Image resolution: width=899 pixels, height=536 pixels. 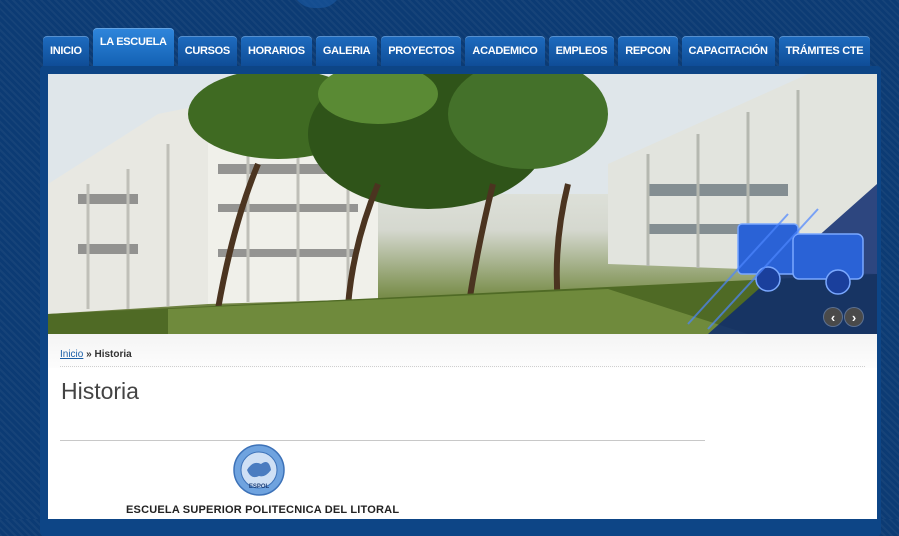 What do you see at coordinates (276, 51) in the screenshot?
I see `tab-horarios: HORARIOS` at bounding box center [276, 51].